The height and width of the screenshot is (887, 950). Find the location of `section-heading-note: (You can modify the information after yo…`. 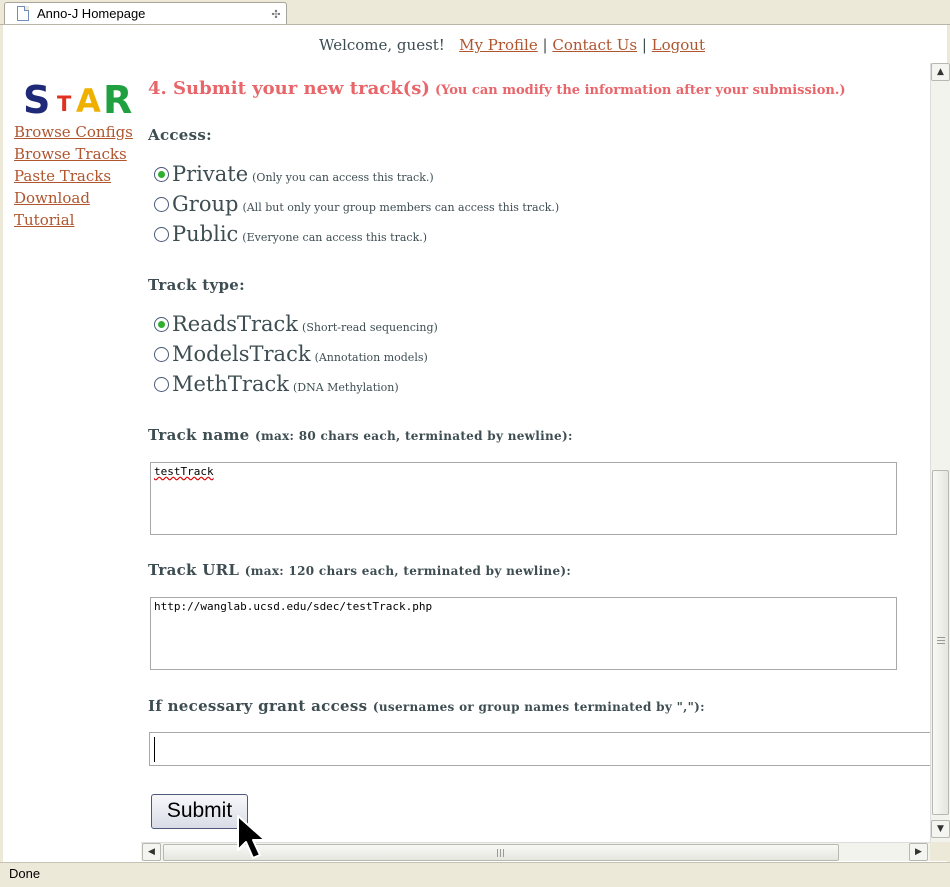

section-heading-note: (You can modify the information after yo… is located at coordinates (640, 90).